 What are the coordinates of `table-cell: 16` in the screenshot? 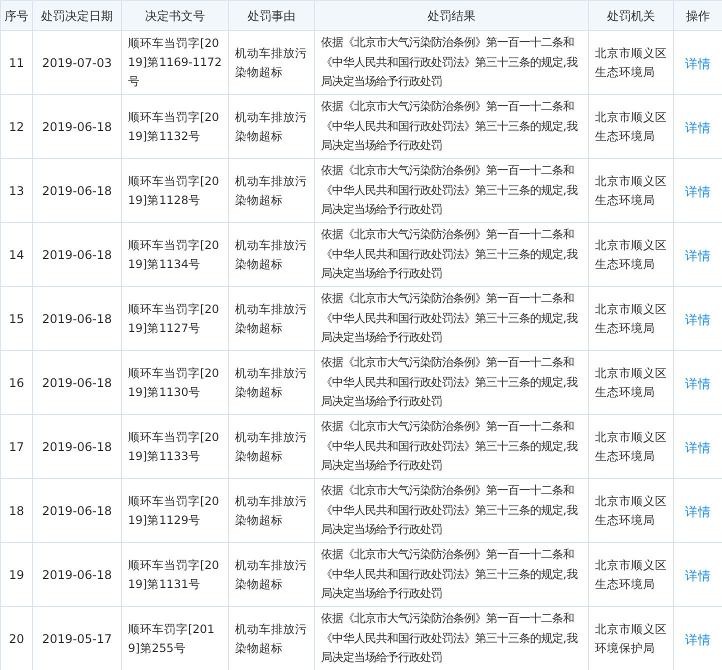 It's located at (16, 382).